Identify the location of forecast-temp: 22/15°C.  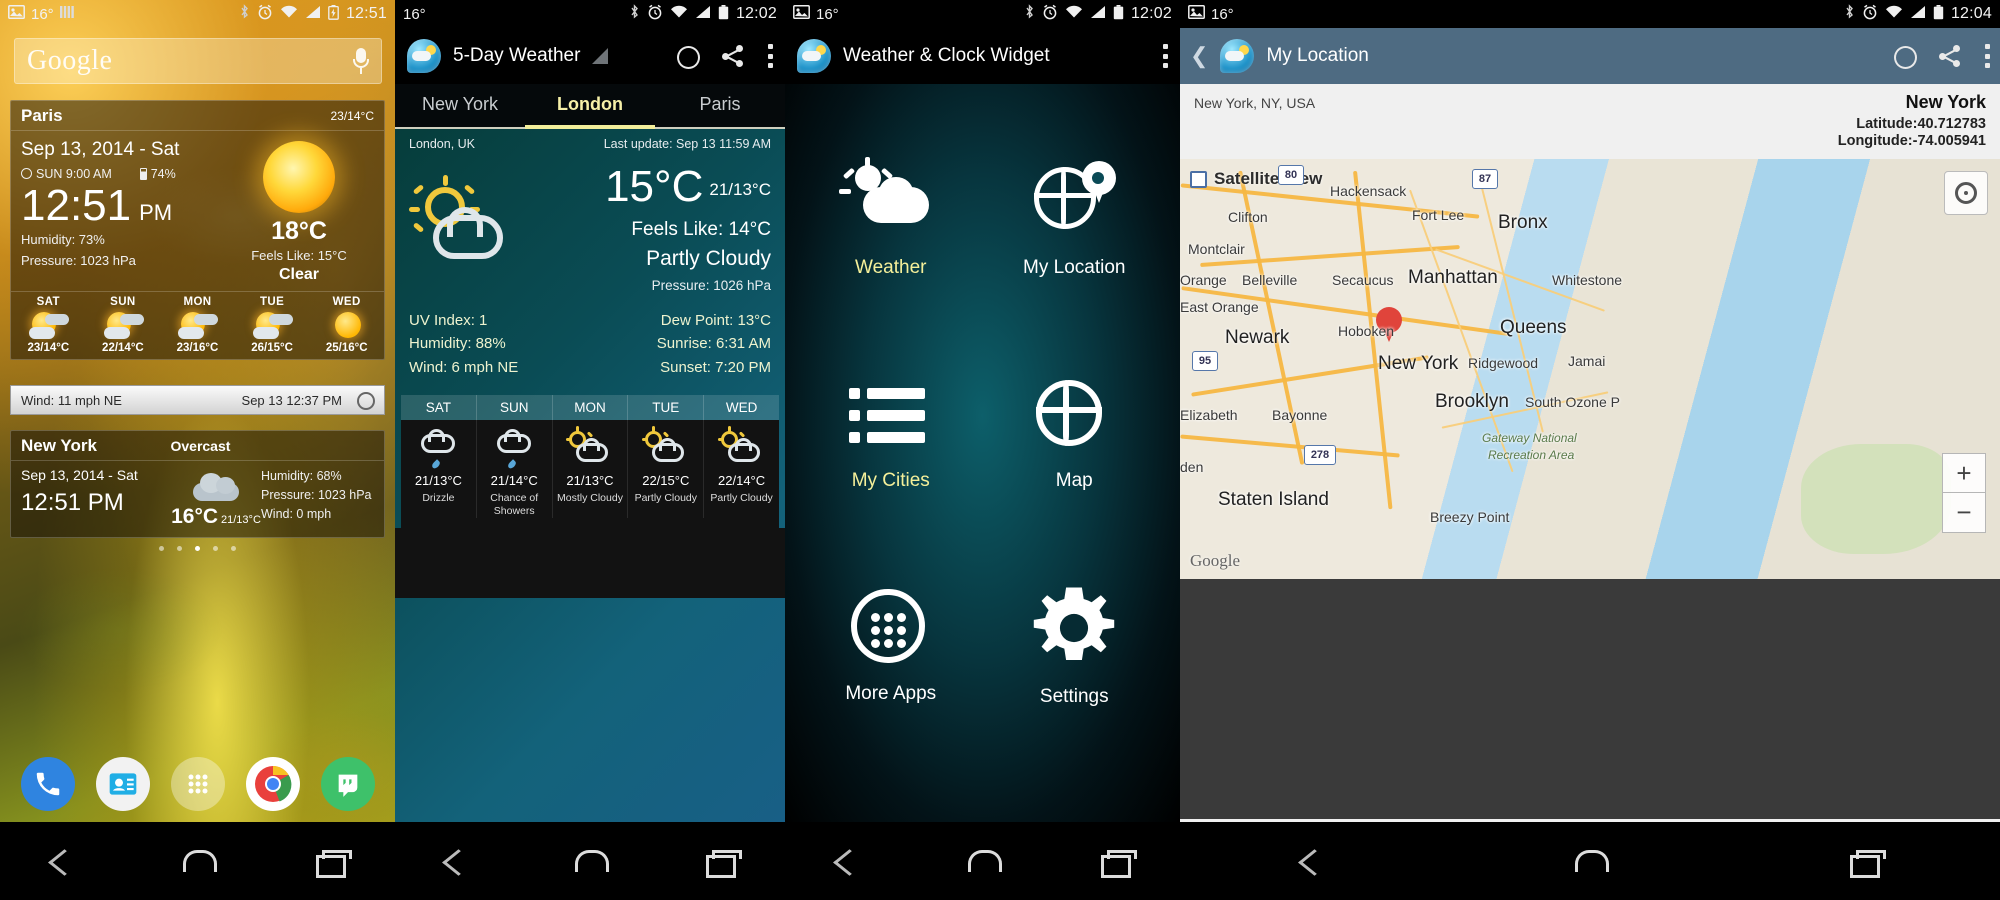
(666, 480).